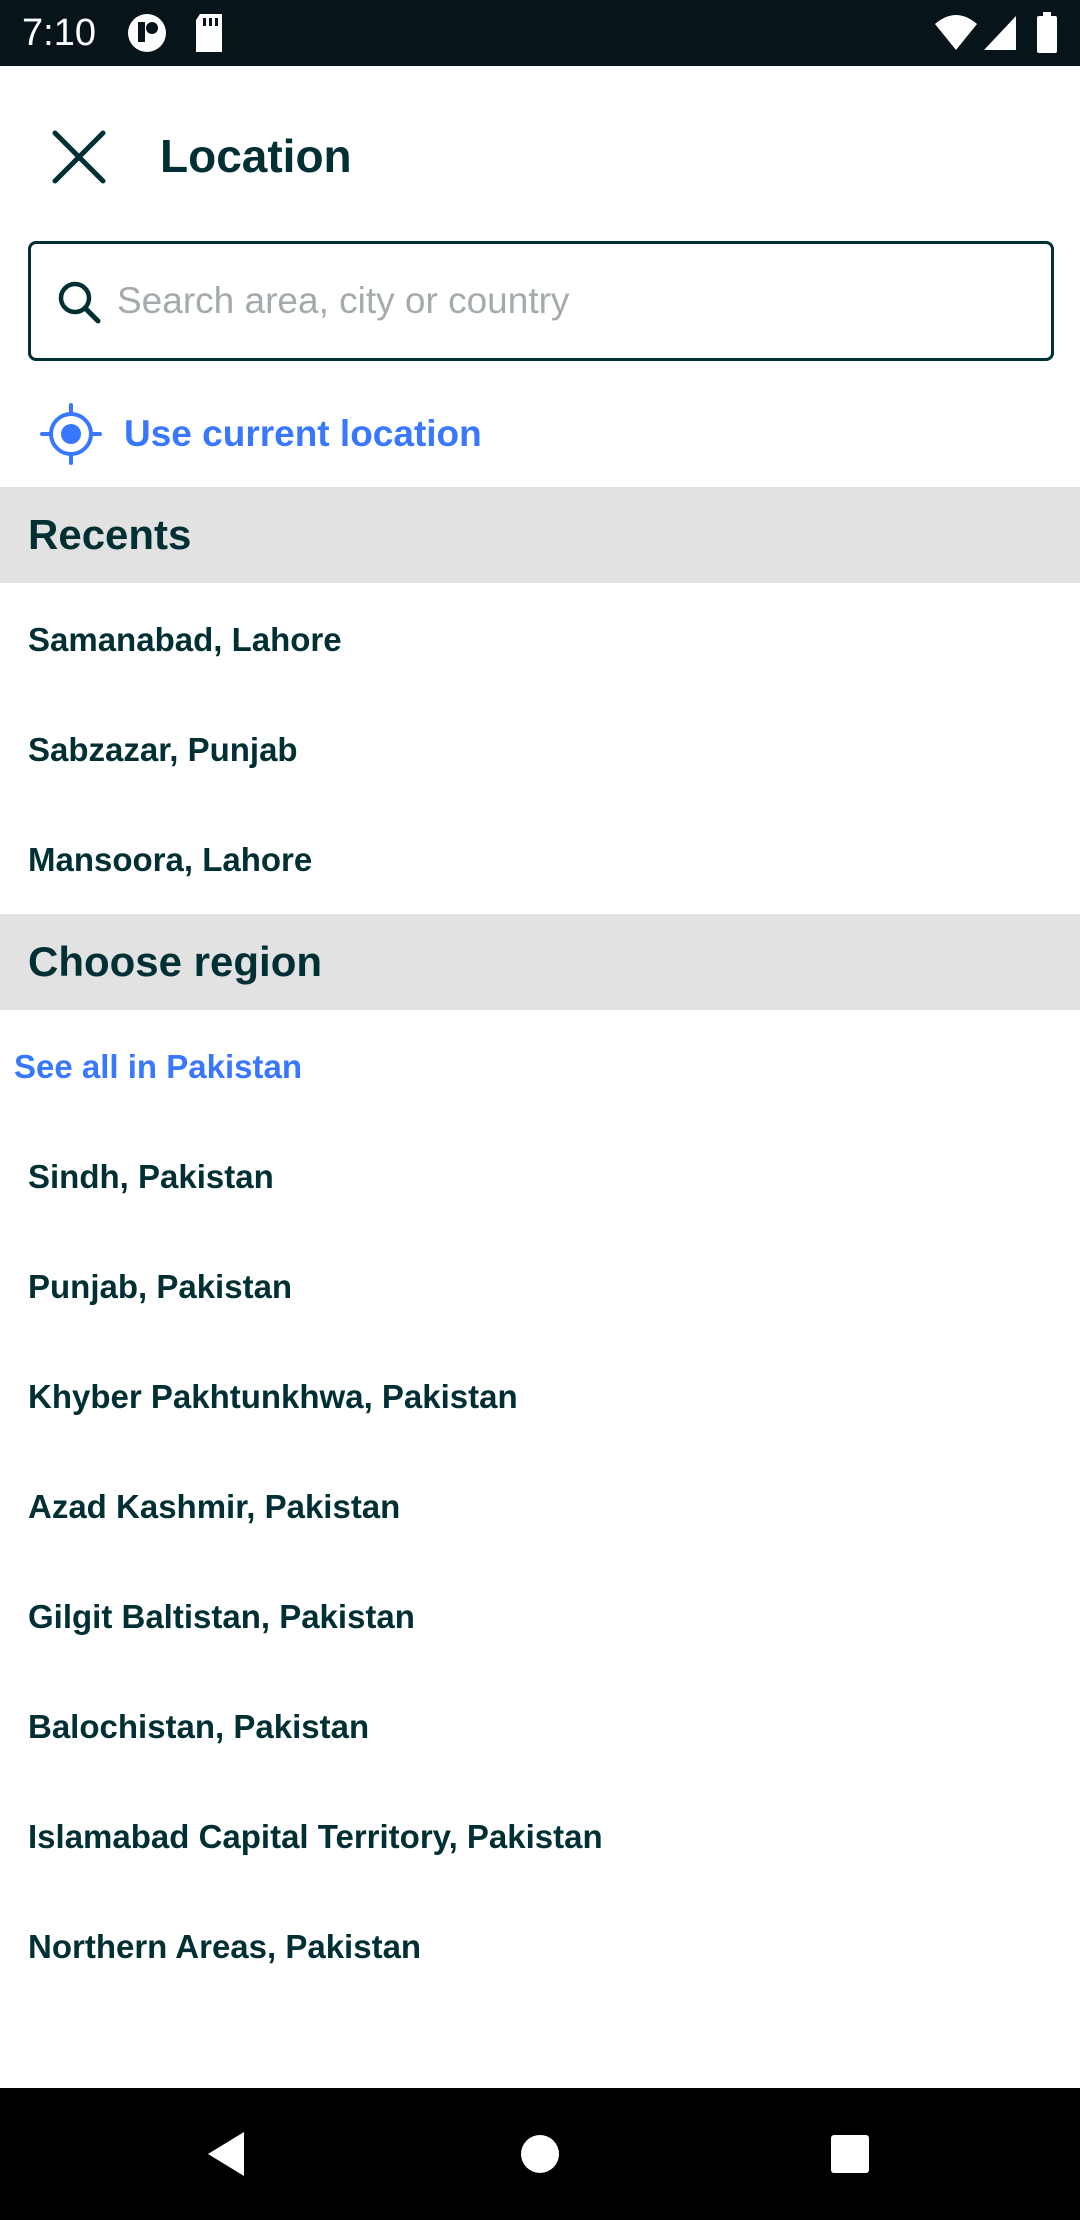 Image resolution: width=1080 pixels, height=2220 pixels. What do you see at coordinates (565, 301) in the screenshot?
I see `search-input` at bounding box center [565, 301].